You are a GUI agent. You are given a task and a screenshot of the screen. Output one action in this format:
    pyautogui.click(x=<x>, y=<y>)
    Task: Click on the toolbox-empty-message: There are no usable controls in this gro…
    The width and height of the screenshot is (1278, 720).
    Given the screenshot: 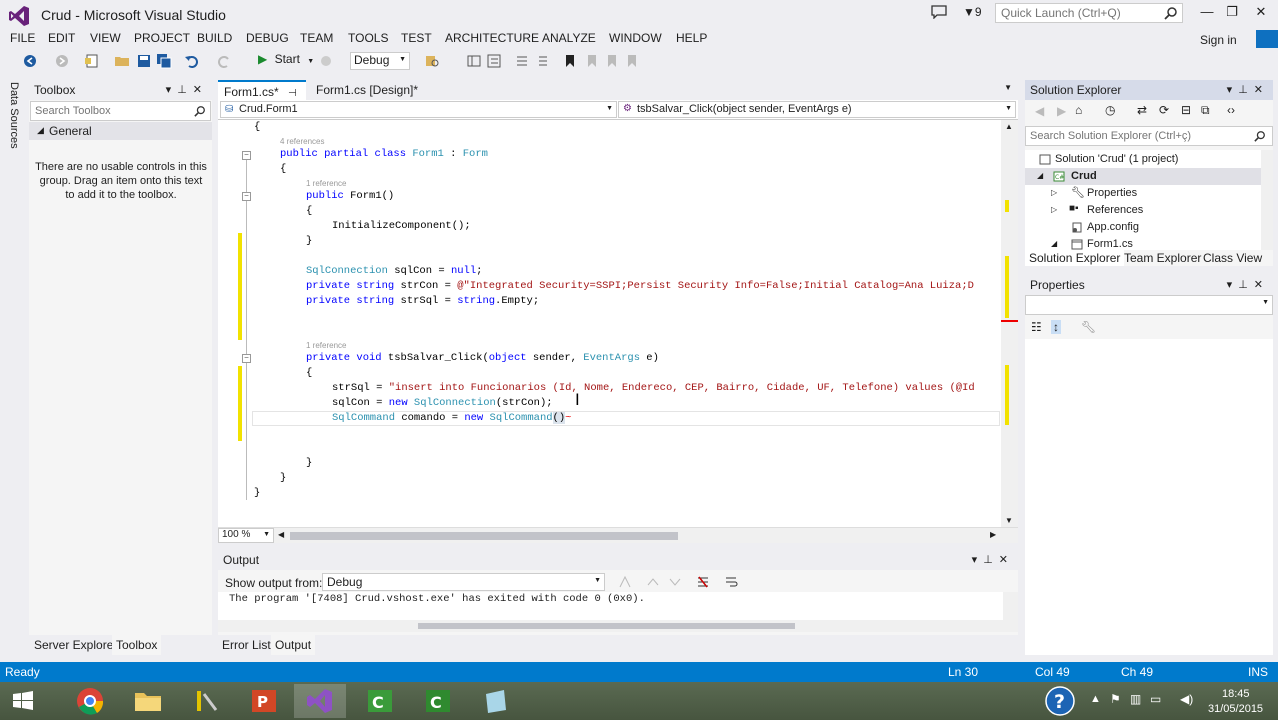 What is the action you would take?
    pyautogui.click(x=121, y=181)
    